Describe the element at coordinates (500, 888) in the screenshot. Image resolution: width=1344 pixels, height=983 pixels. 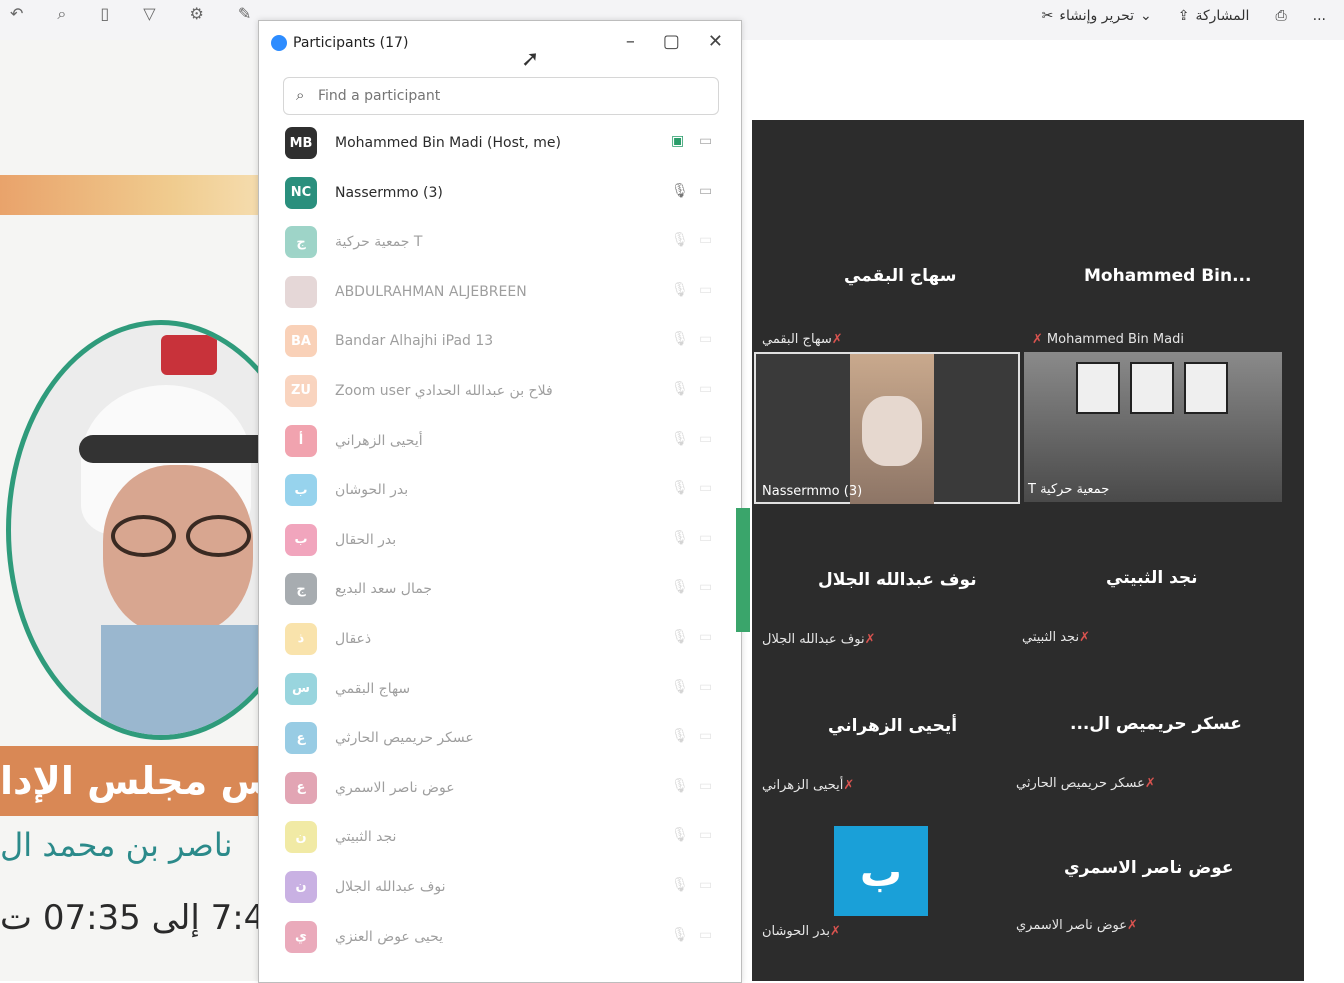
I see `participant-row: ن نوف عبدالله الجلال 🎙 ▭` at that location.